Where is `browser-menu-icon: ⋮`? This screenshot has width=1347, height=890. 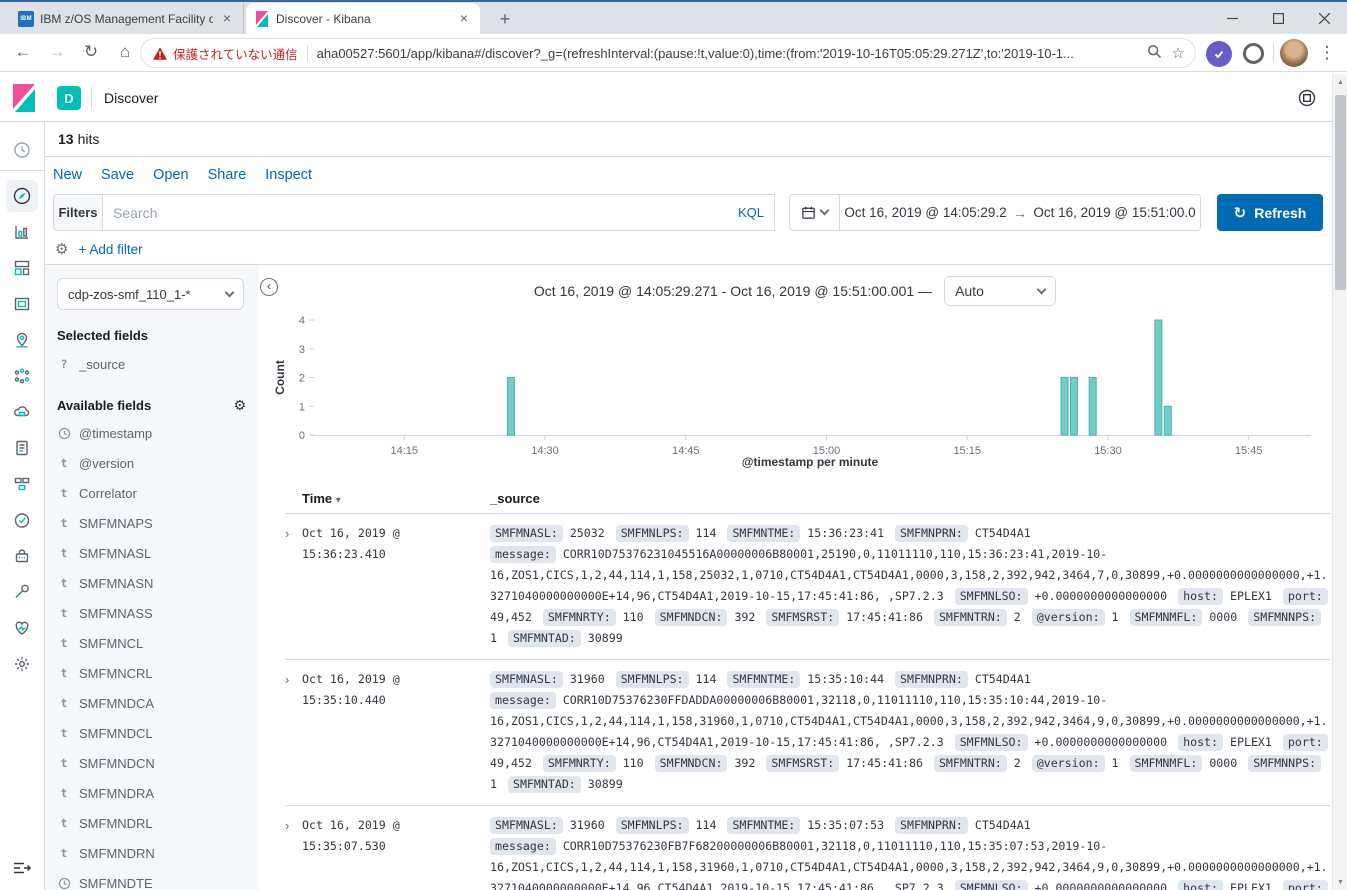 browser-menu-icon: ⋮ is located at coordinates (1327, 53).